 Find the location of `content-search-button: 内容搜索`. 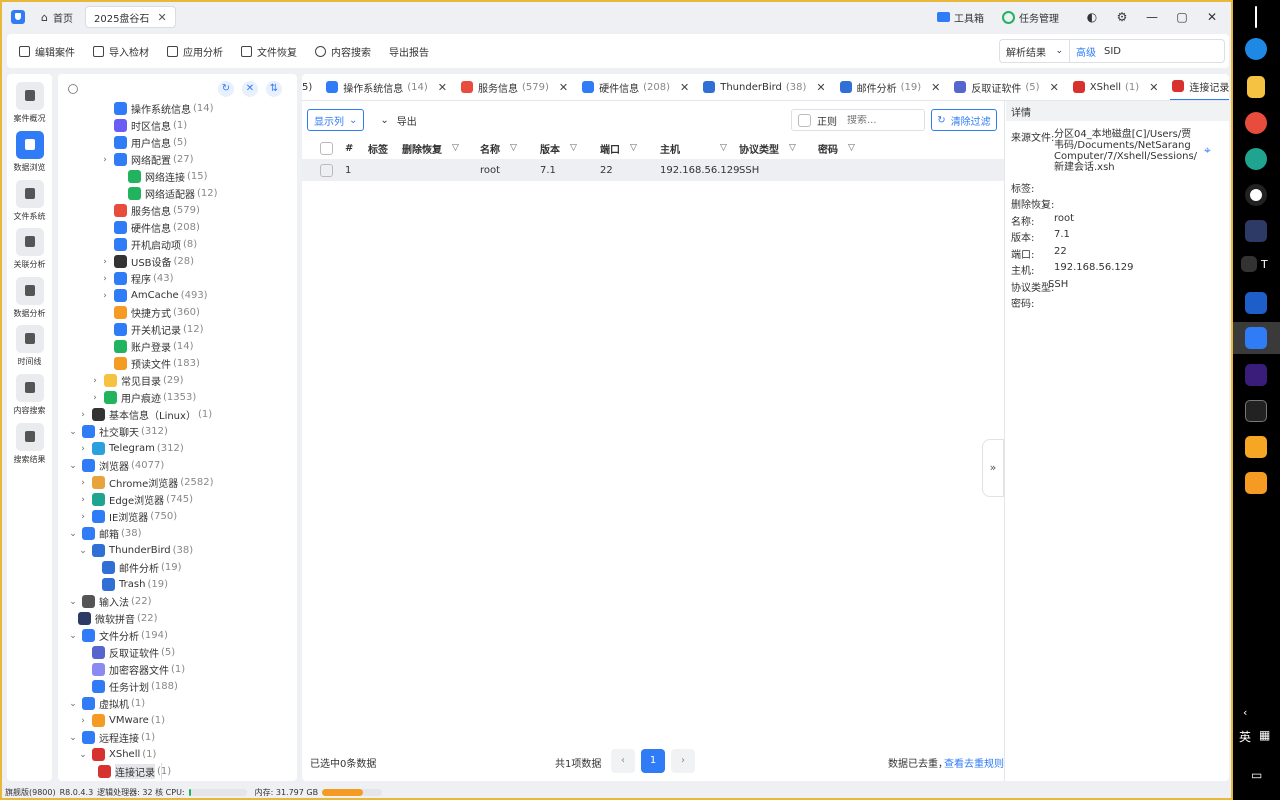

content-search-button: 内容搜索 is located at coordinates (343, 51).